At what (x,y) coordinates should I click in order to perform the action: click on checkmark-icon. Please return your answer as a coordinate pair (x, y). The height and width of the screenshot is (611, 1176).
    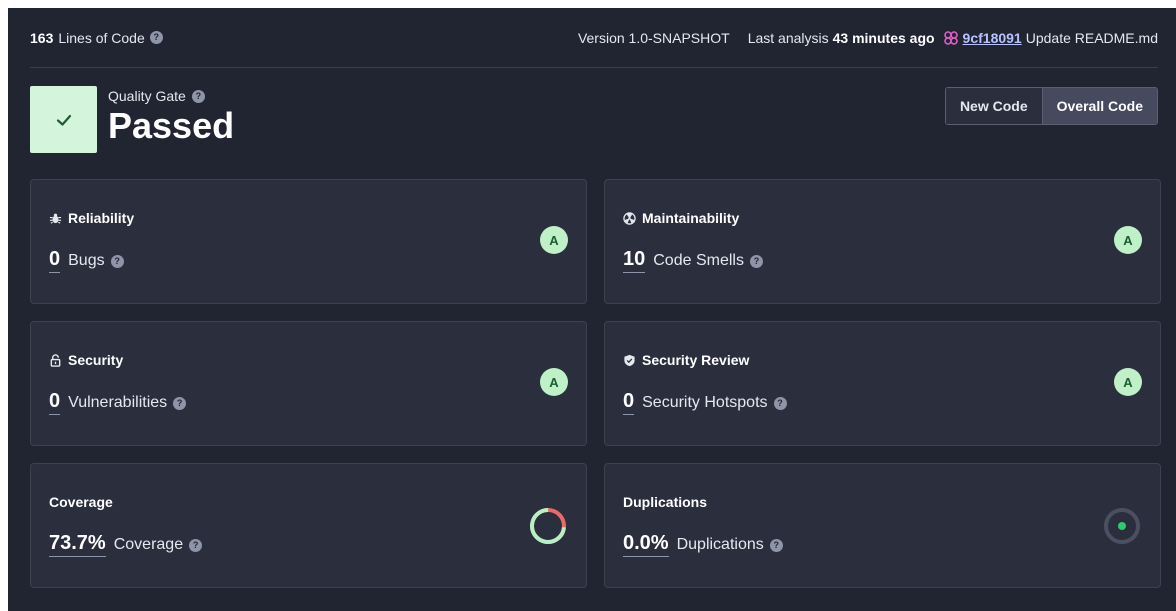
    Looking at the image, I should click on (63, 120).